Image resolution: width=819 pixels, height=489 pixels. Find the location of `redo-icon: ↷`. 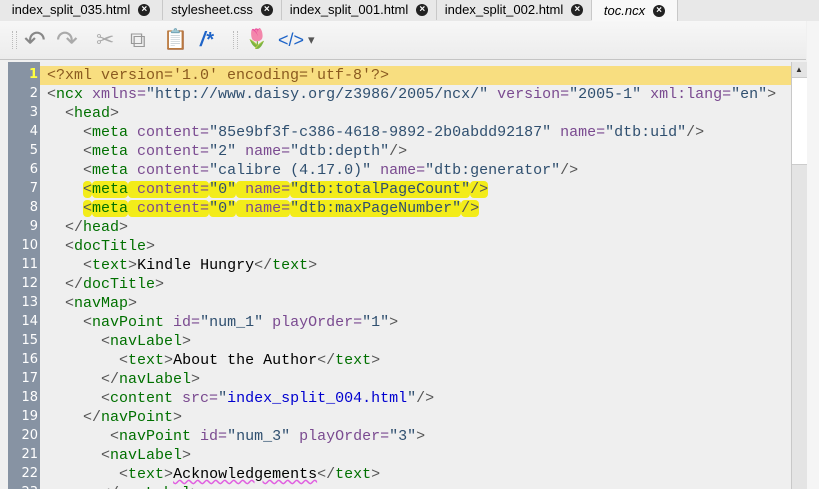

redo-icon: ↷ is located at coordinates (67, 40).